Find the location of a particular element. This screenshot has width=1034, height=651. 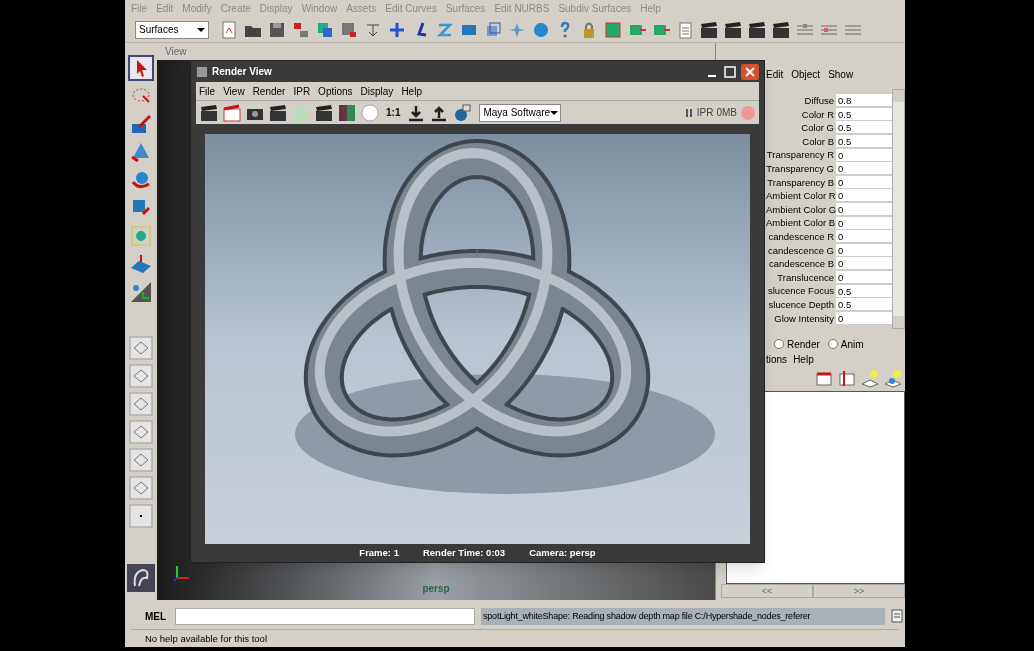

menu-item: Render is located at coordinates (269, 91).